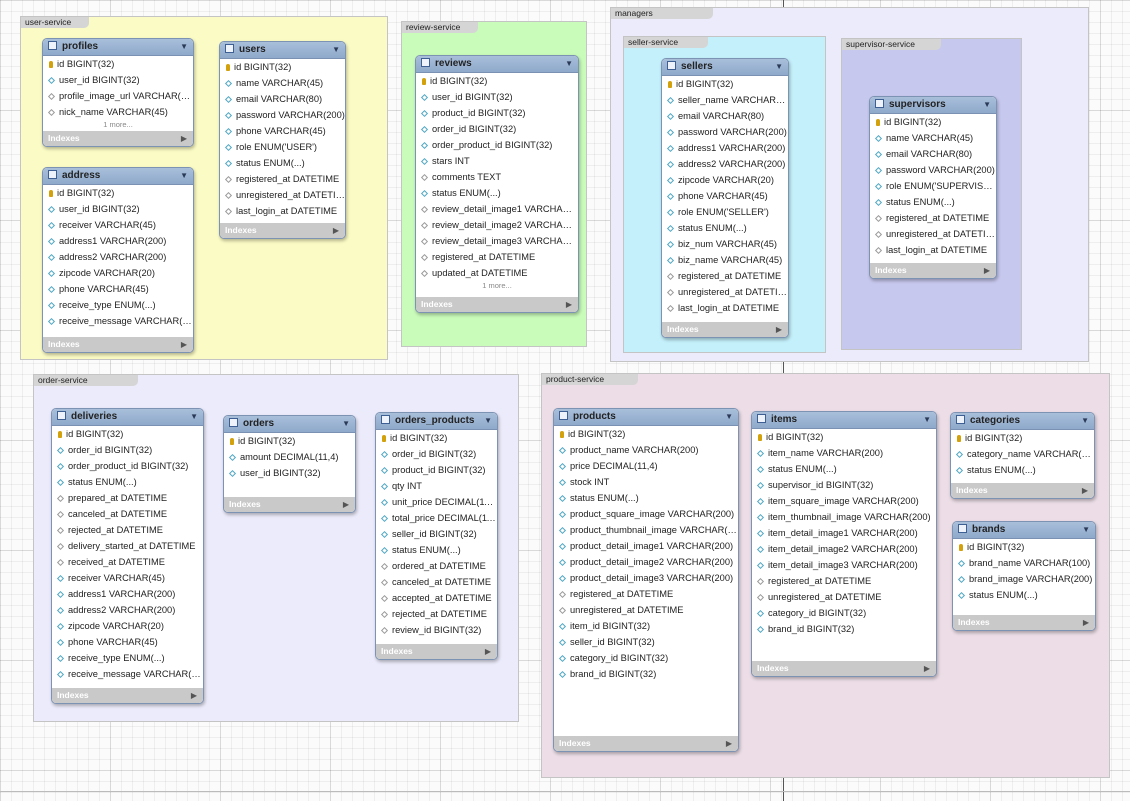  What do you see at coordinates (497, 64) in the screenshot?
I see `table-header: reviews ▼` at bounding box center [497, 64].